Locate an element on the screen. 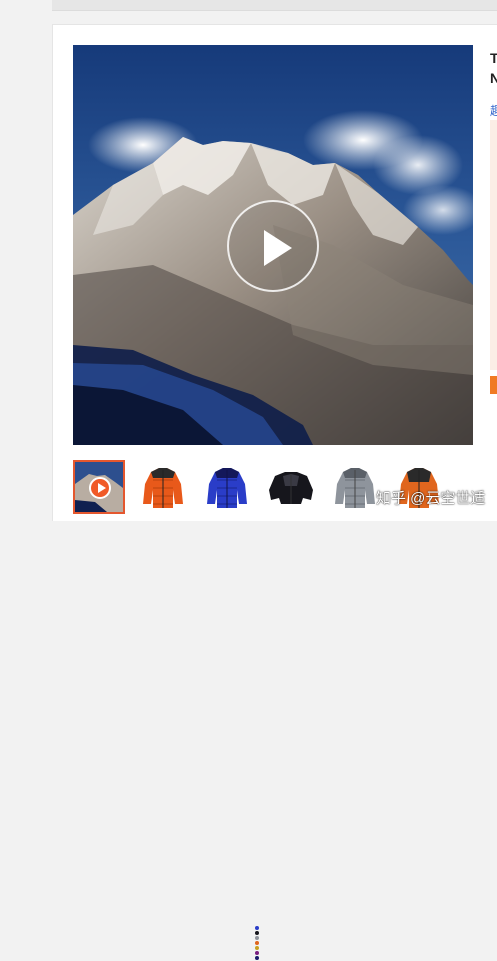 This screenshot has width=497, height=961. thumb-video-mountain is located at coordinates (99, 487).